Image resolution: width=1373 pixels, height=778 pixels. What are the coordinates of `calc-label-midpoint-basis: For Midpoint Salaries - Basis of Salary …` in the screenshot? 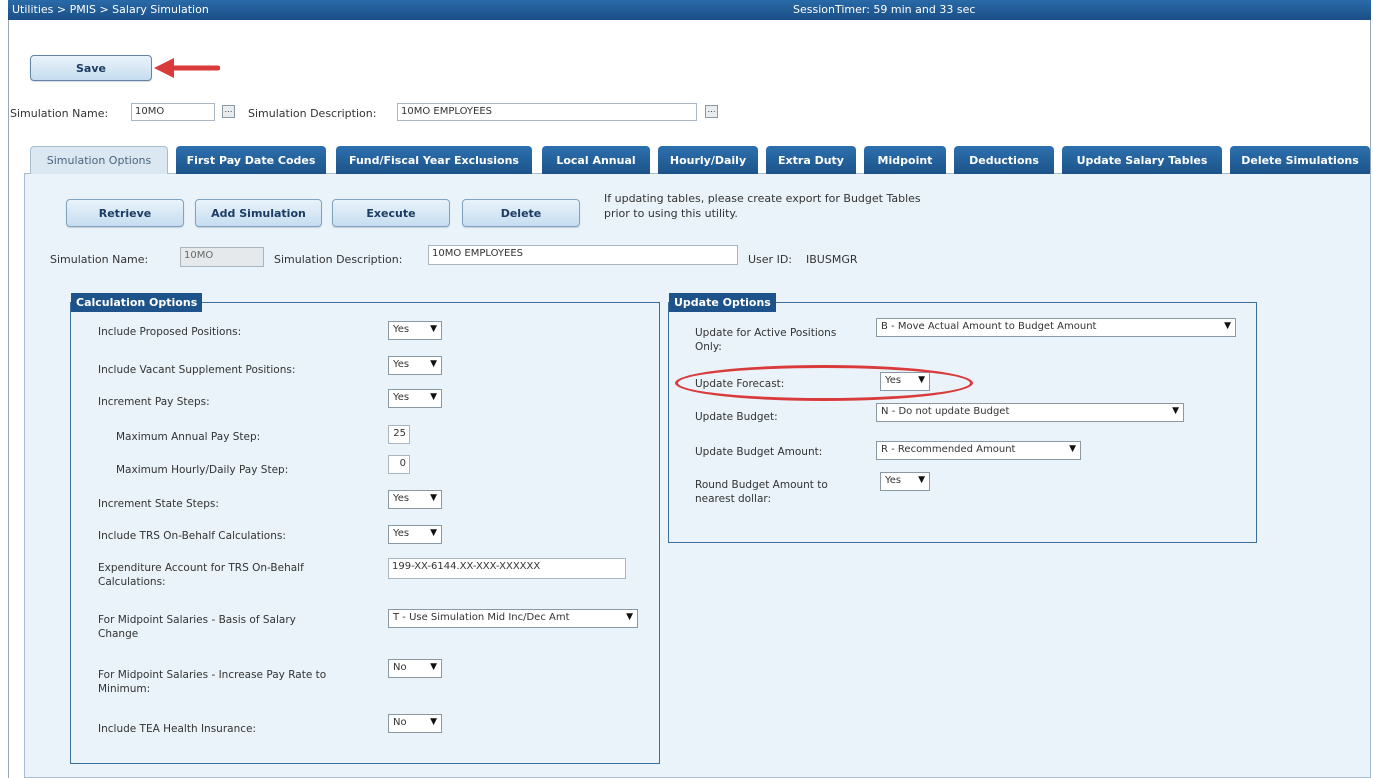 It's located at (197, 627).